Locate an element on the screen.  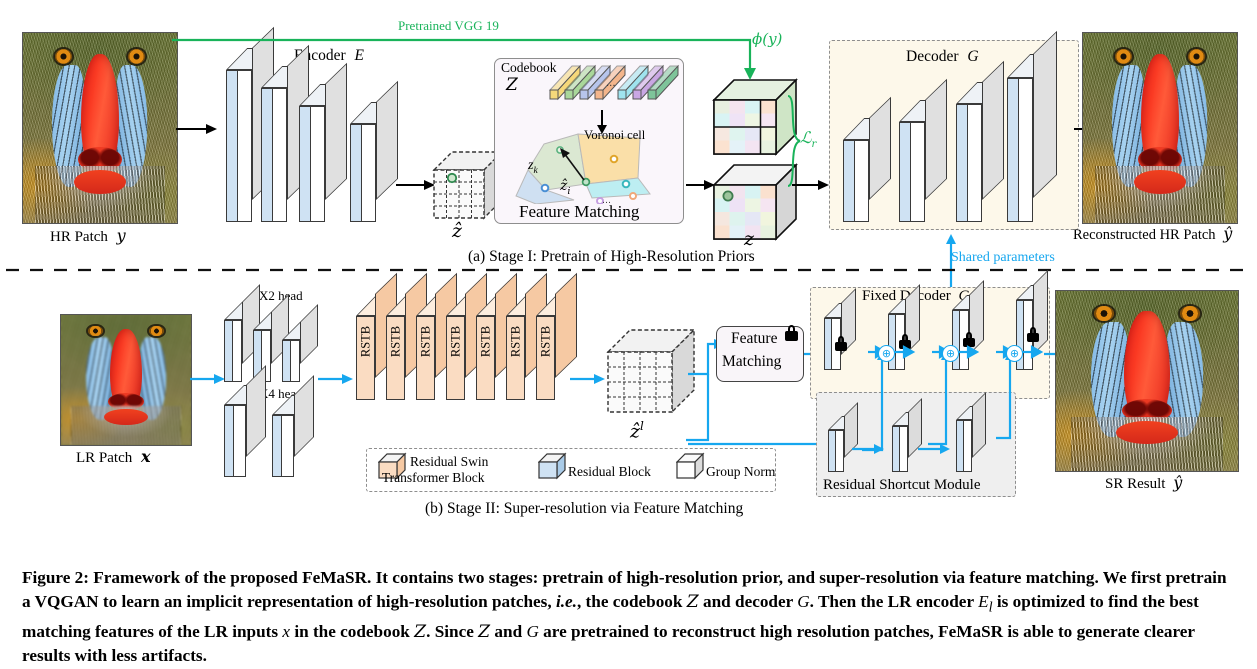
add-node-1: ⊕ is located at coordinates (886, 353).